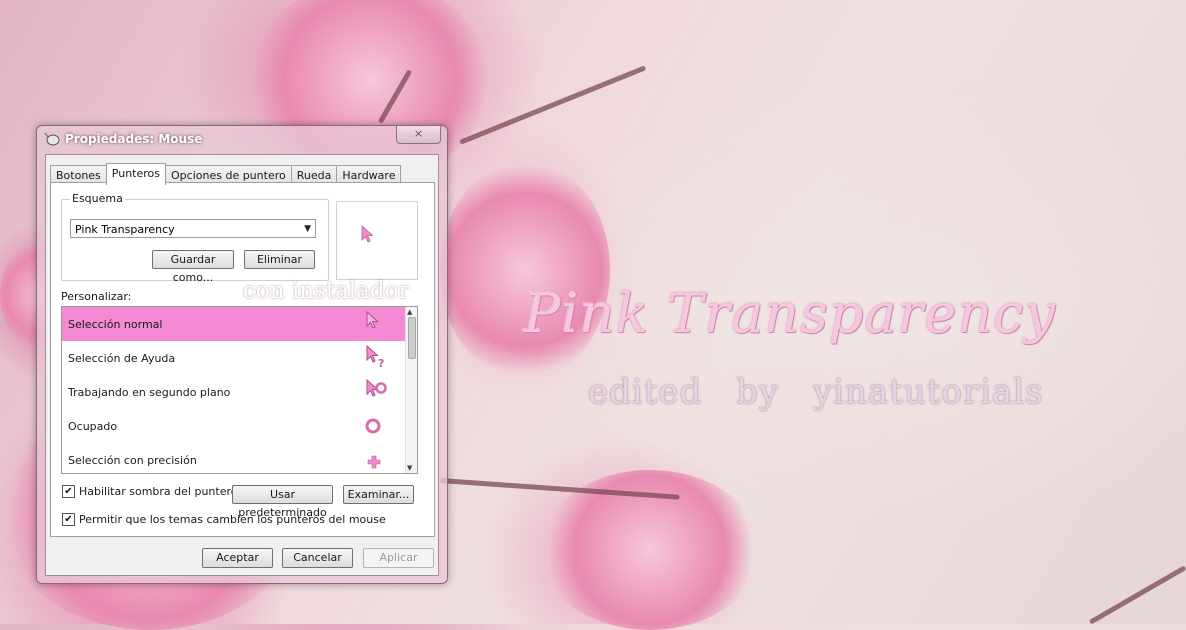  I want to click on shadow-checkbox-label: Habilitar sombra del puntero, so click(158, 491).